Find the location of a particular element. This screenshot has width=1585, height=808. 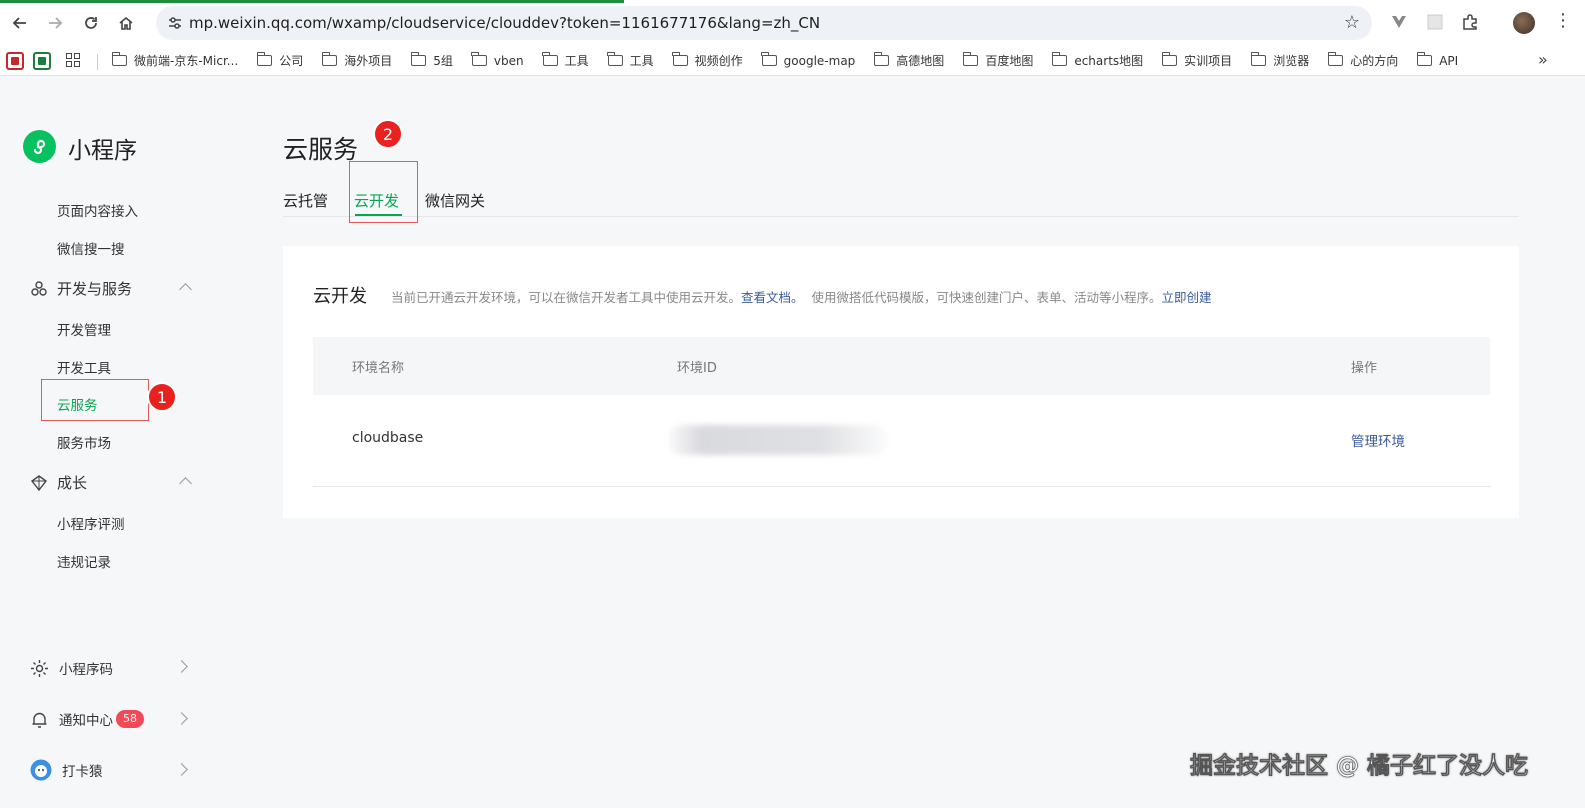

tab-bar: 云托管 云开发 微信网关 is located at coordinates (901, 202).